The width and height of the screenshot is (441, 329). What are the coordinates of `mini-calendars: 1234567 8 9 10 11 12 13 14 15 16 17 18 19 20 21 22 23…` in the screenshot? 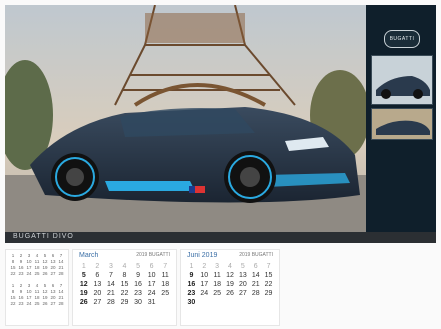 It's located at (37, 287).